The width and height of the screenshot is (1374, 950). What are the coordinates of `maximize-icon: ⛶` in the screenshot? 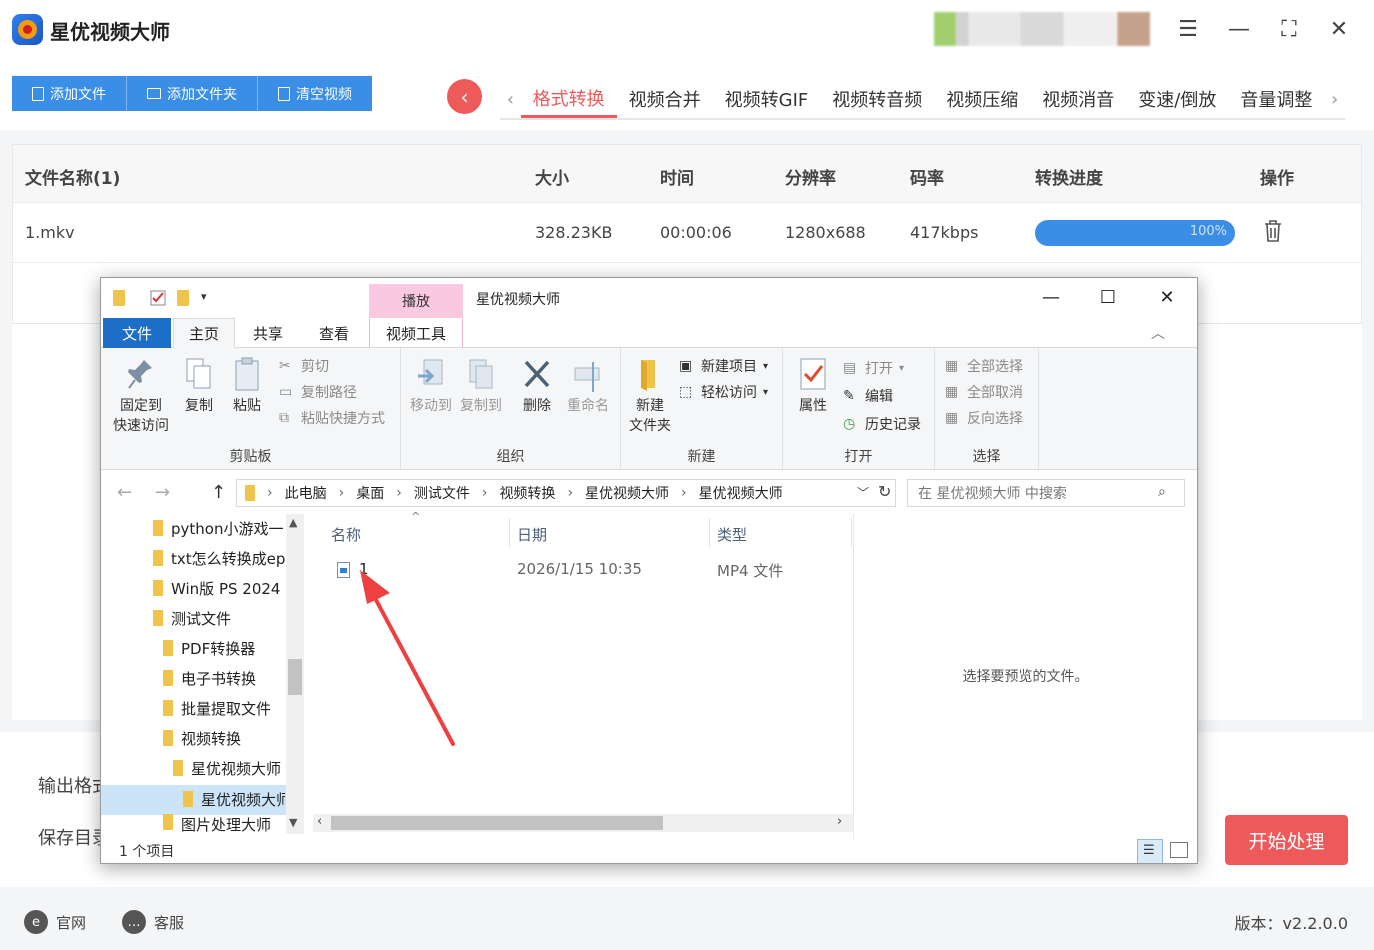 It's located at (1289, 29).